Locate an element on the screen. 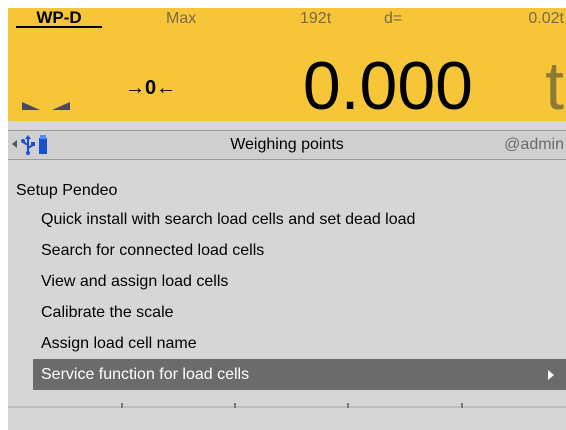 This screenshot has width=566, height=430. menu-title: Weighing points is located at coordinates (287, 144).